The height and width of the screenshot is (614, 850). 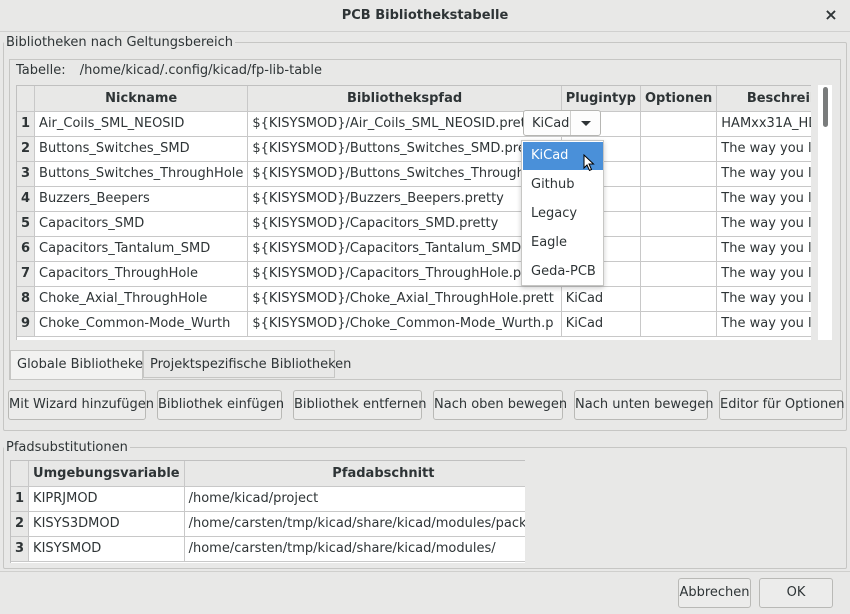 What do you see at coordinates (20, 499) in the screenshot?
I see `row-header: 1` at bounding box center [20, 499].